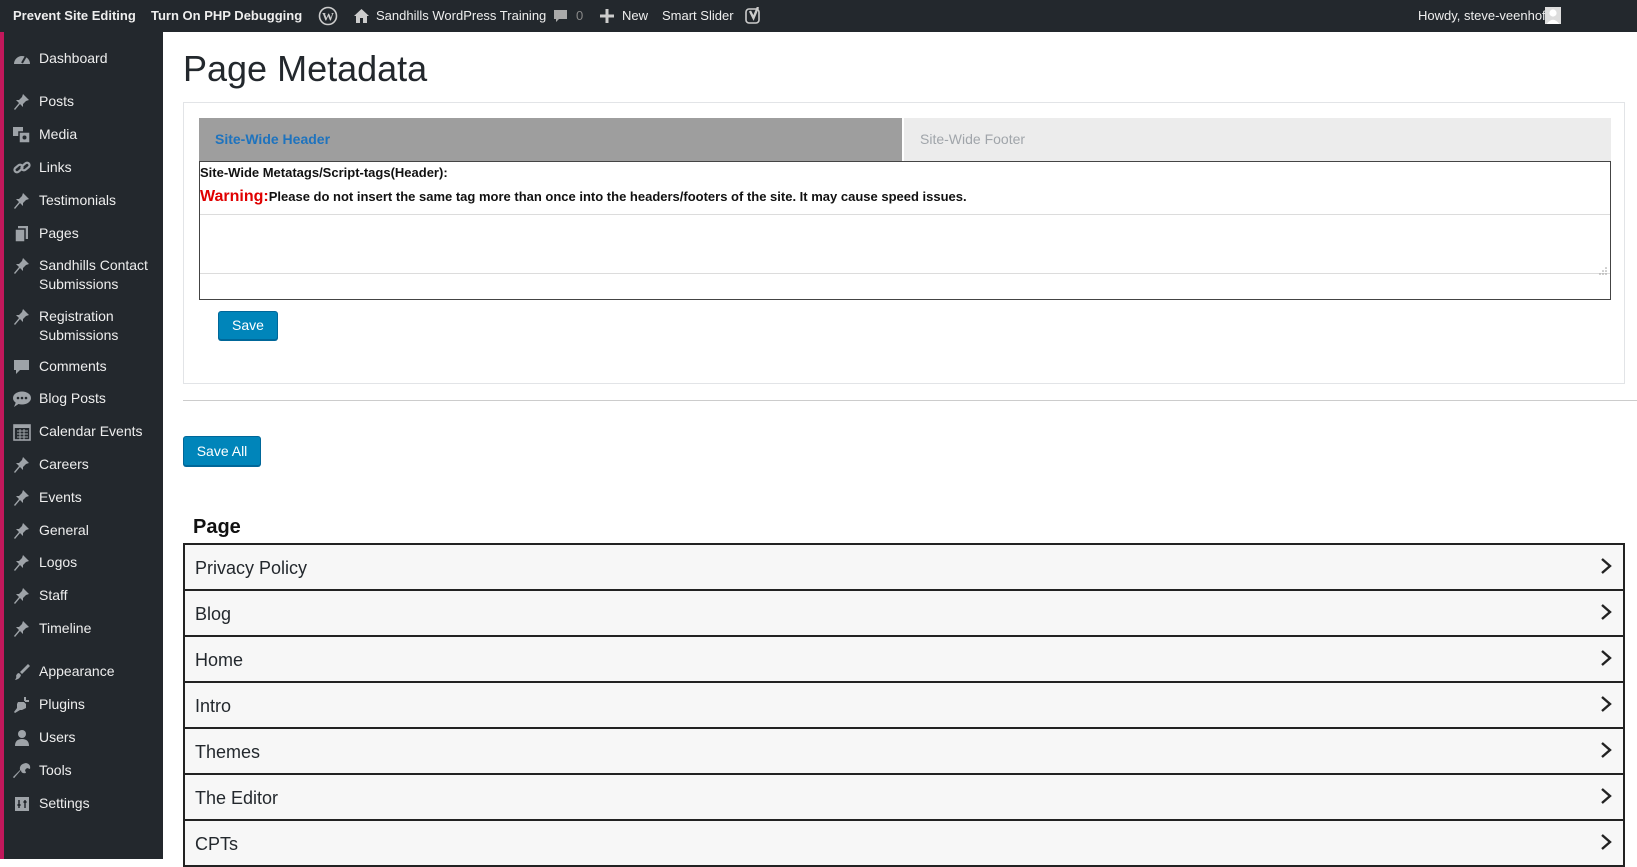 This screenshot has height=867, width=1637. Describe the element at coordinates (22, 168) in the screenshot. I see `link-icon` at that location.